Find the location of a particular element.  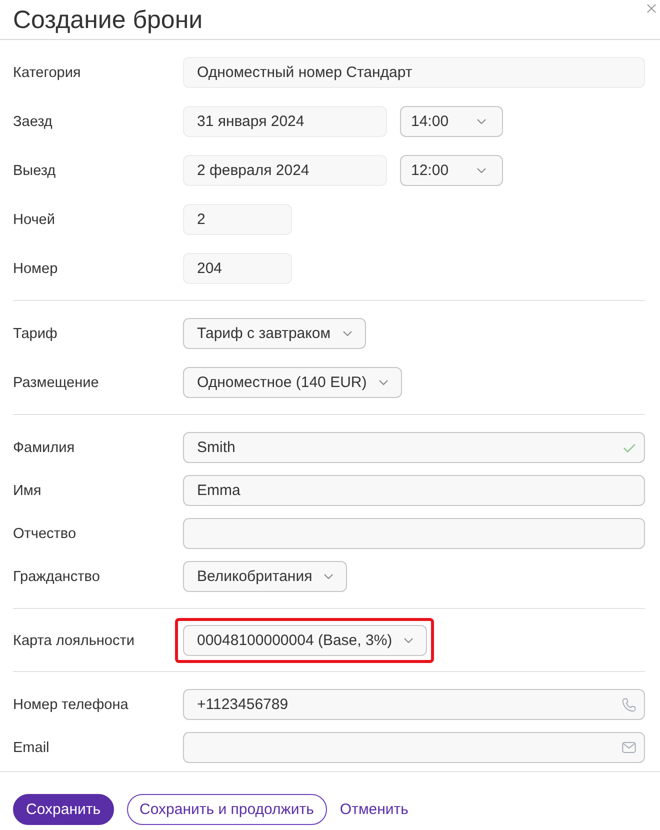

cancel-link: Отменить is located at coordinates (374, 809).